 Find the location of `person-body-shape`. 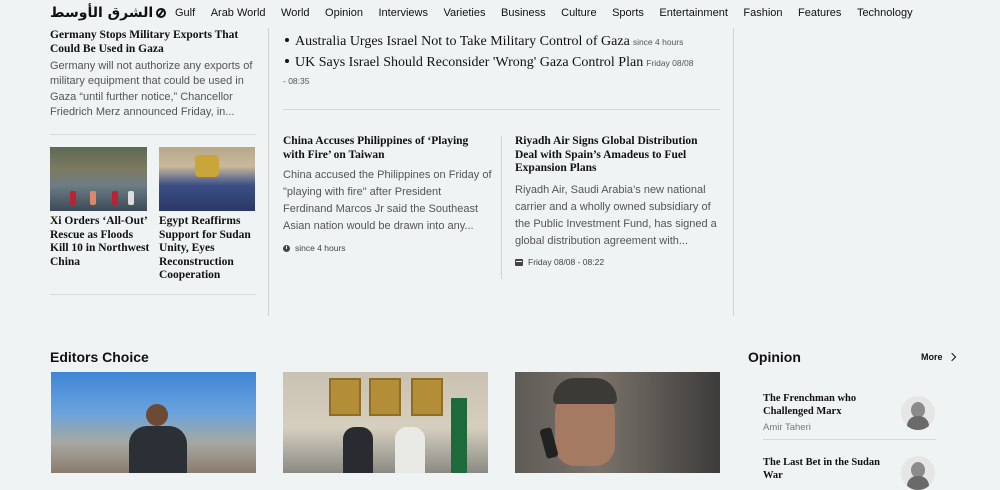

person-body-shape is located at coordinates (158, 449).